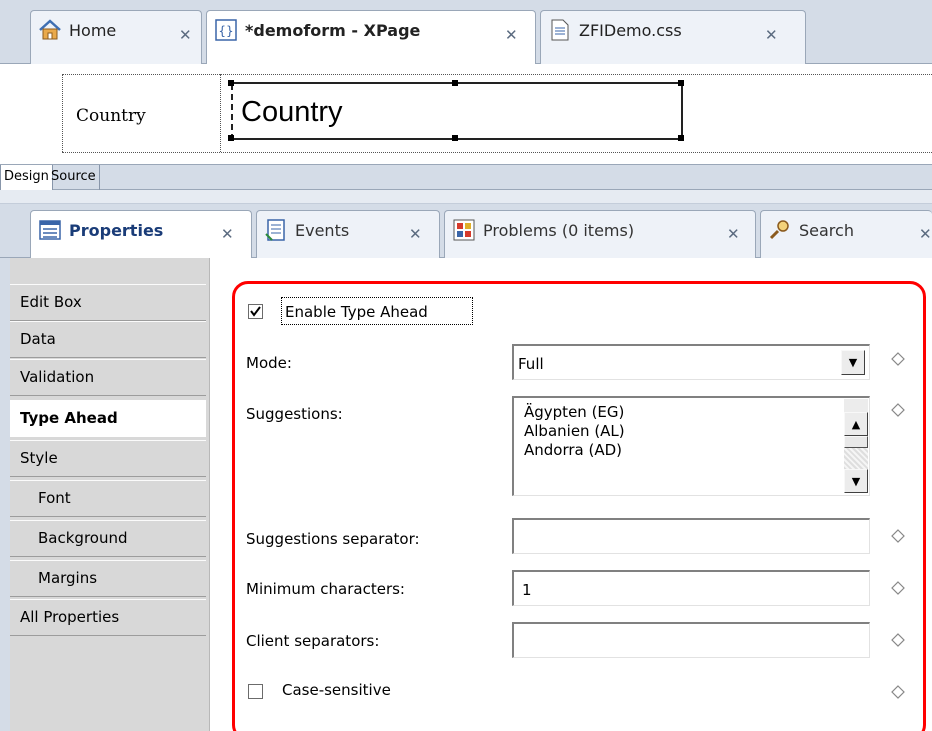 The image size is (932, 731). Describe the element at coordinates (531, 364) in the screenshot. I see `mode-select-value: Full` at that location.